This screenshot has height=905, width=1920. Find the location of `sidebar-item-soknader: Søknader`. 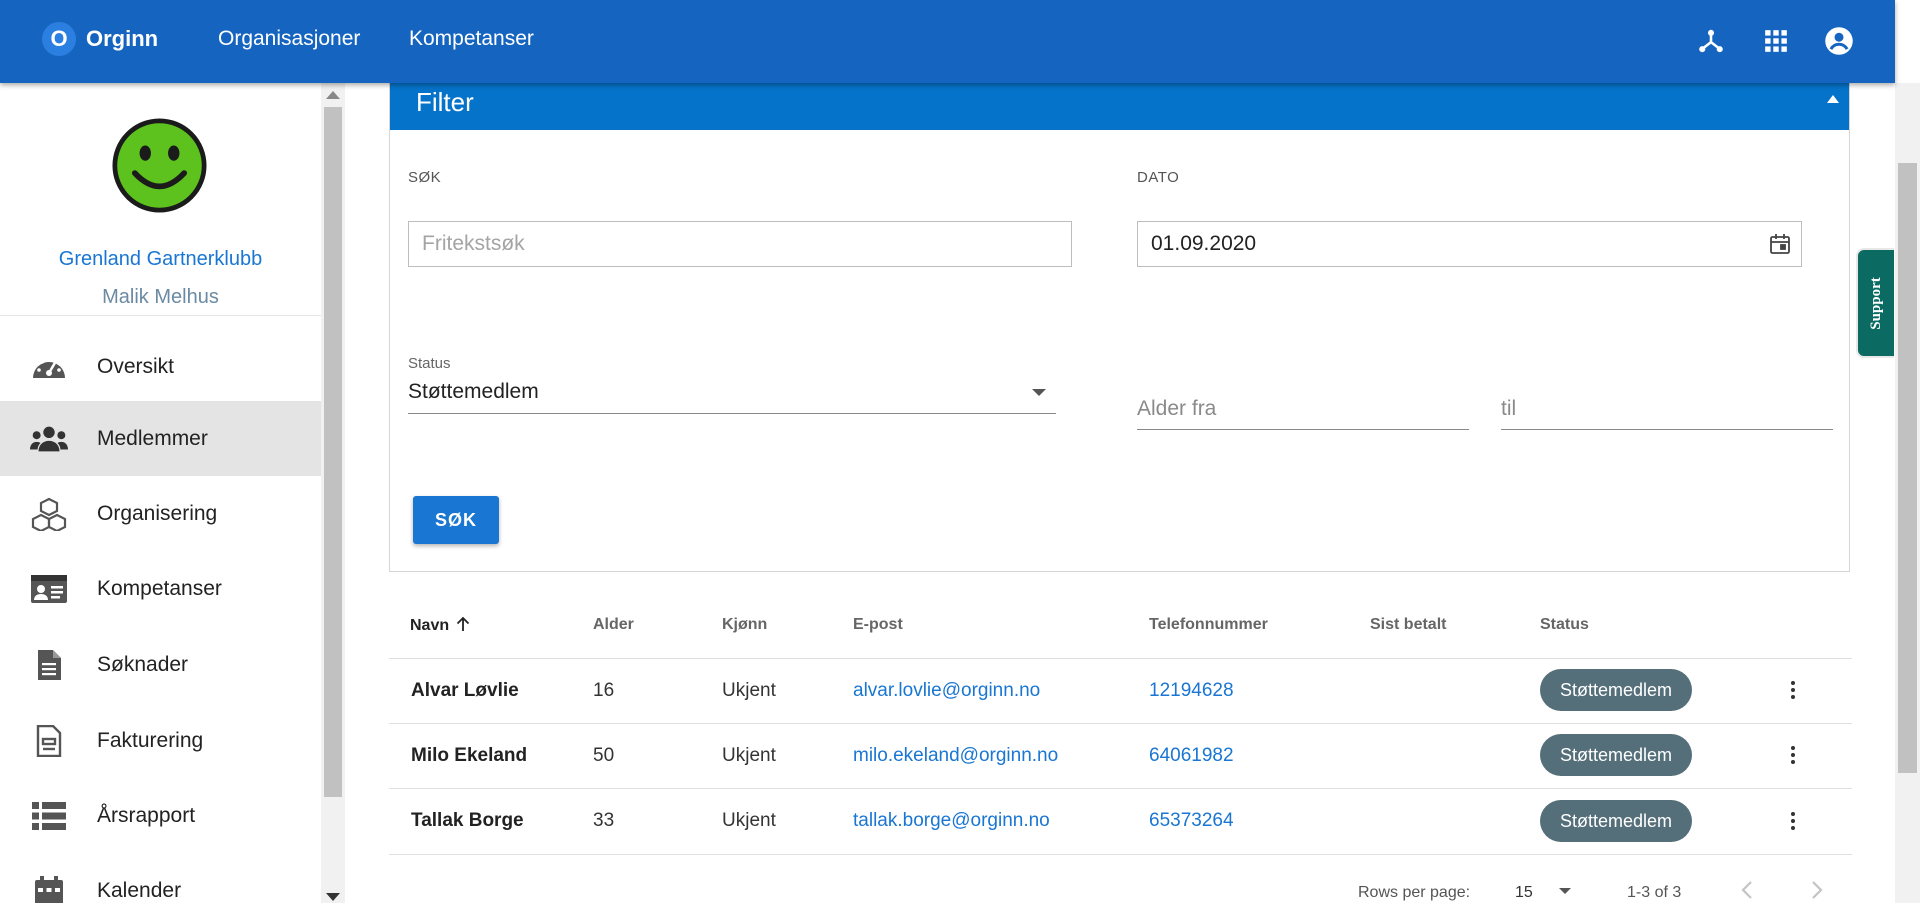

sidebar-item-soknader: Søknader is located at coordinates (160, 664).